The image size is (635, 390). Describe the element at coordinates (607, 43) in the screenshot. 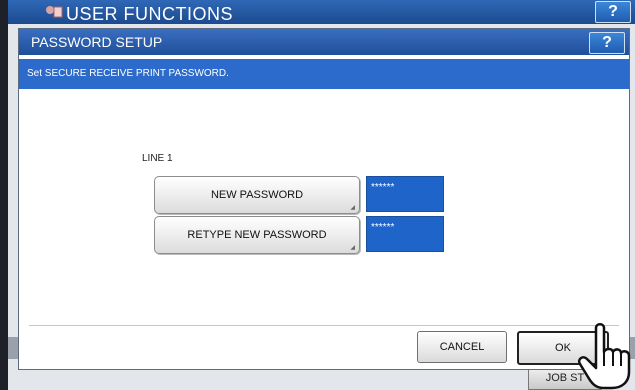

I see `dialog-help-button: ?` at that location.